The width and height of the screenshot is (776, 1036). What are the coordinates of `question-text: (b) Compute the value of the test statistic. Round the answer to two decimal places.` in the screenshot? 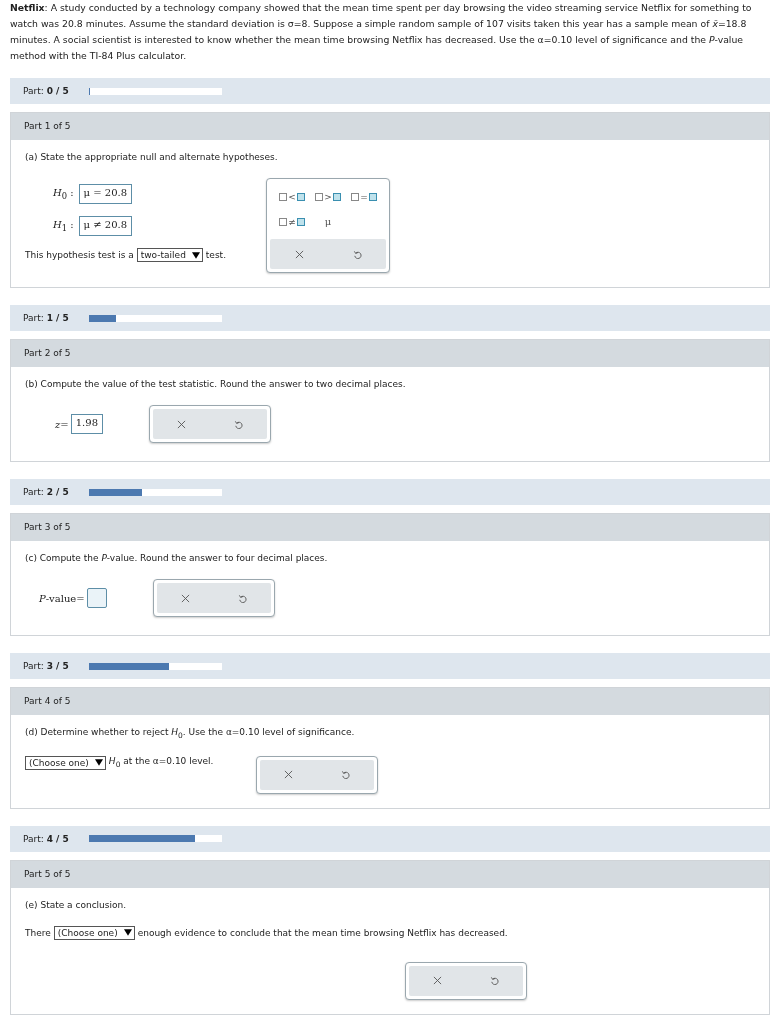 It's located at (216, 384).